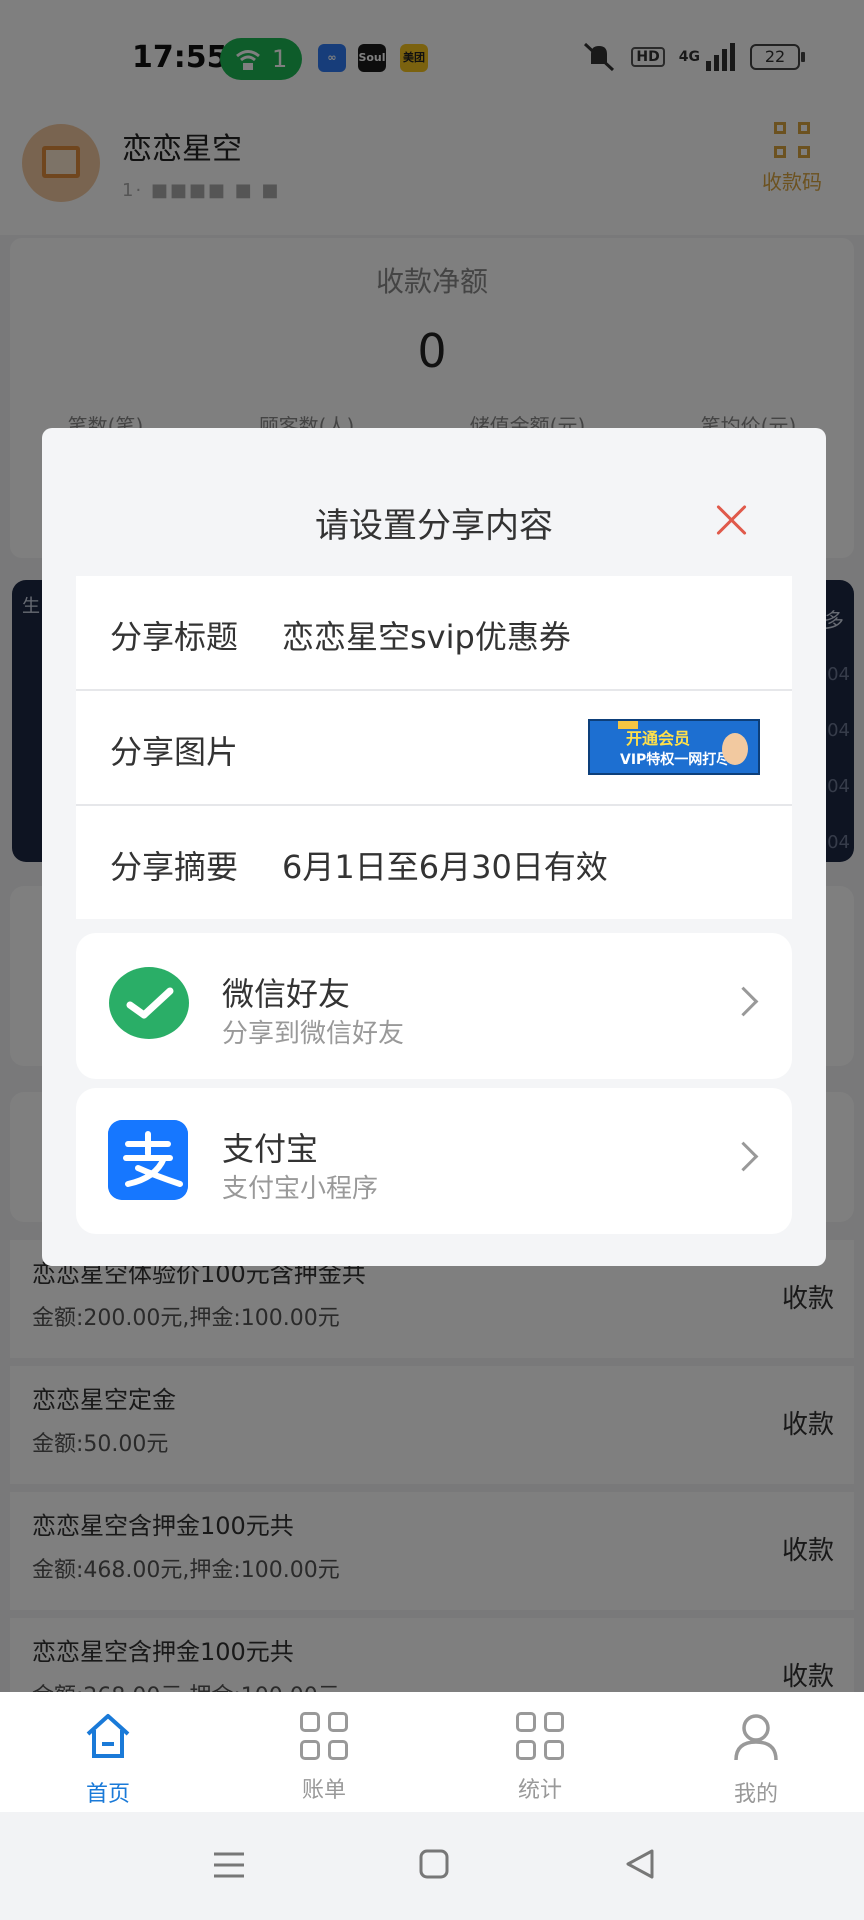  I want to click on channel-subtitle: 分享到微信好友, so click(313, 1034).